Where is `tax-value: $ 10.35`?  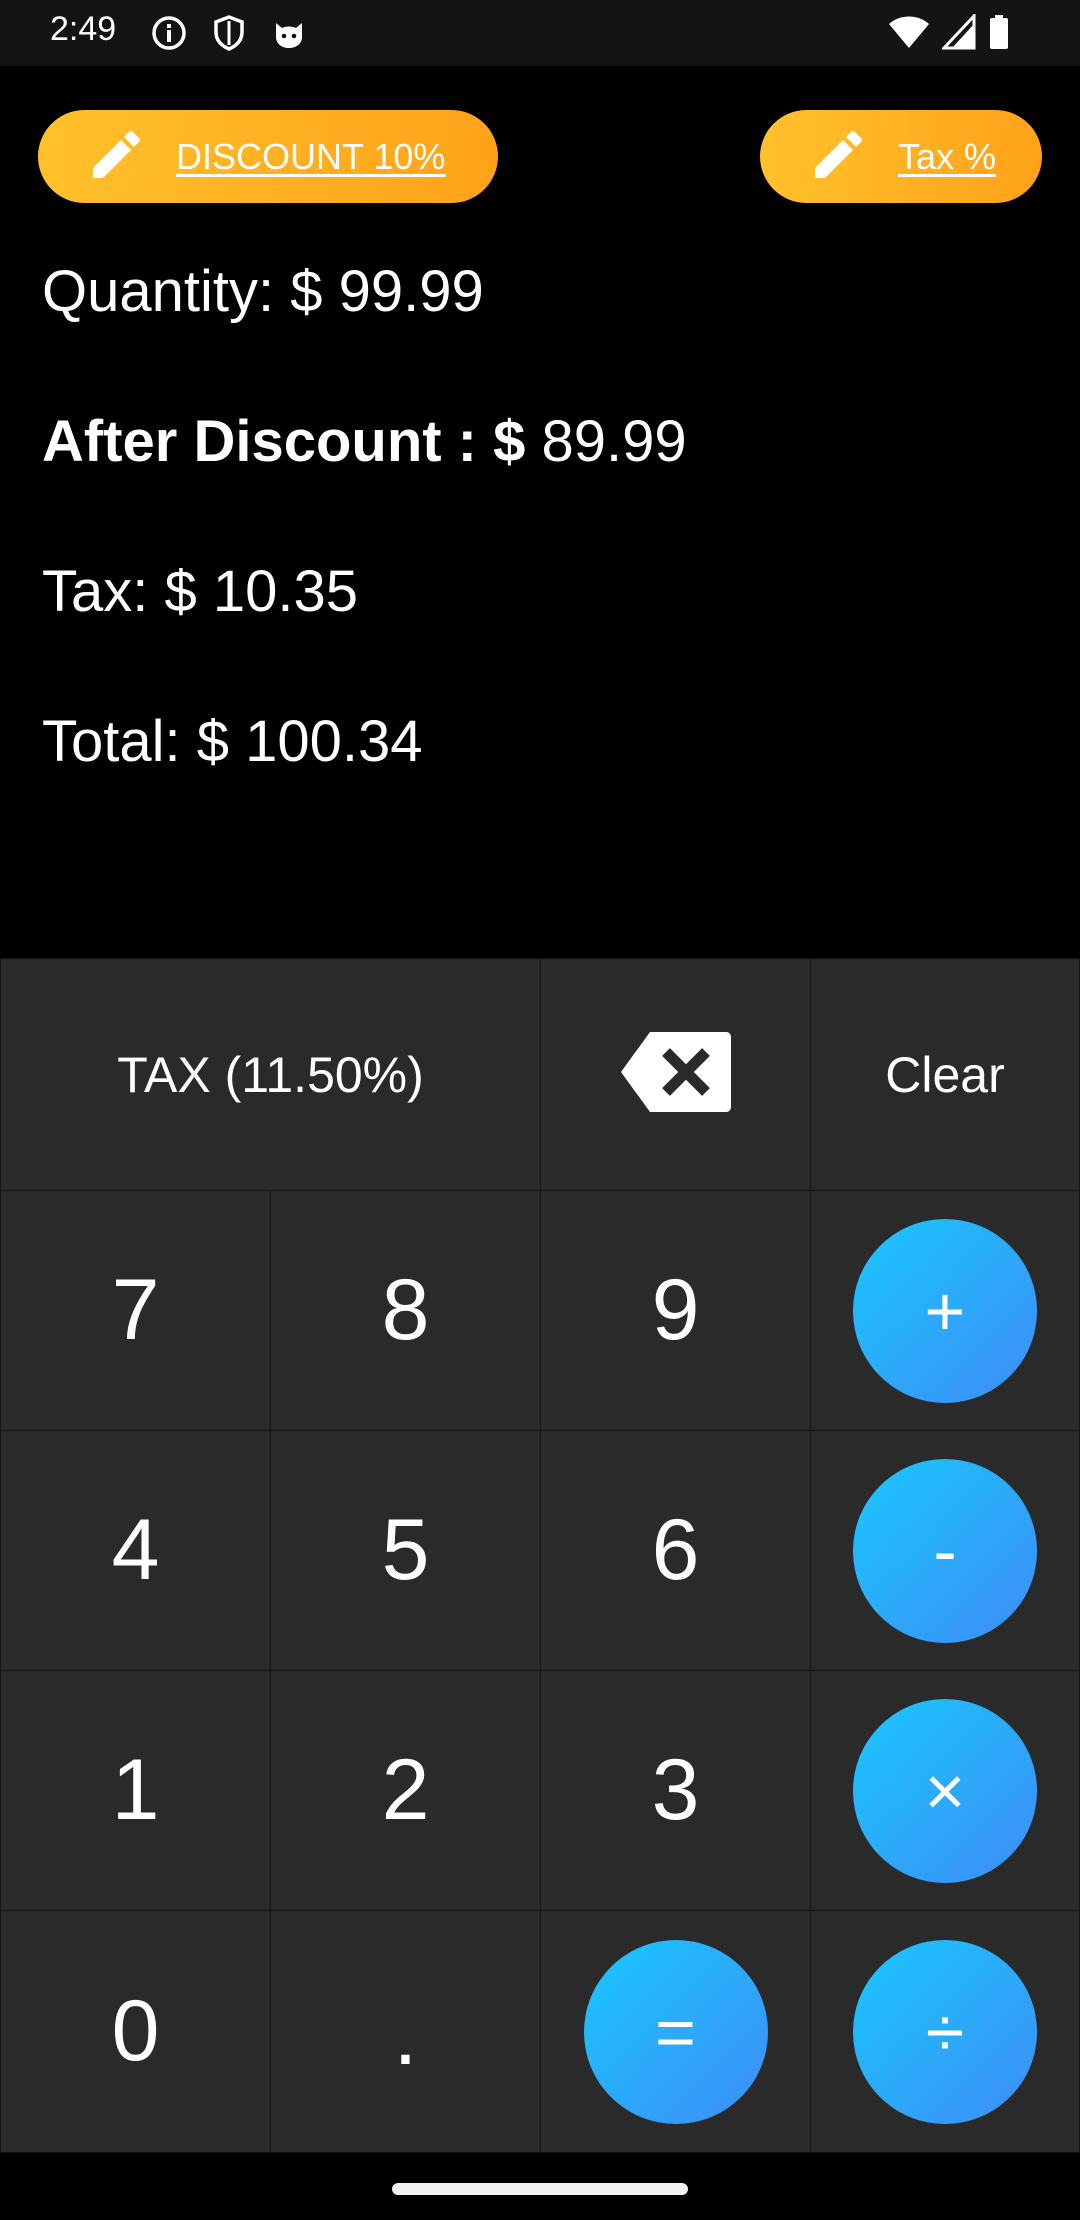 tax-value: $ 10.35 is located at coordinates (261, 591).